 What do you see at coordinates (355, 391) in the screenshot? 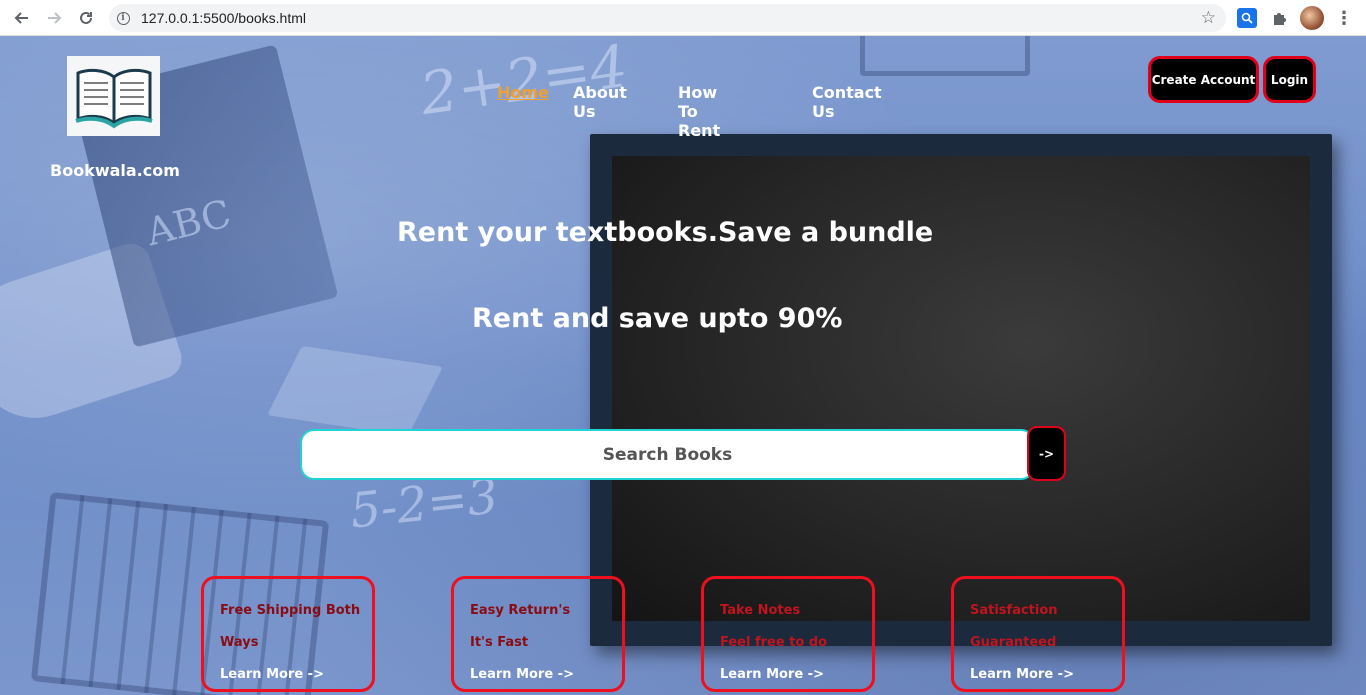
I see `open-book-illustration` at bounding box center [355, 391].